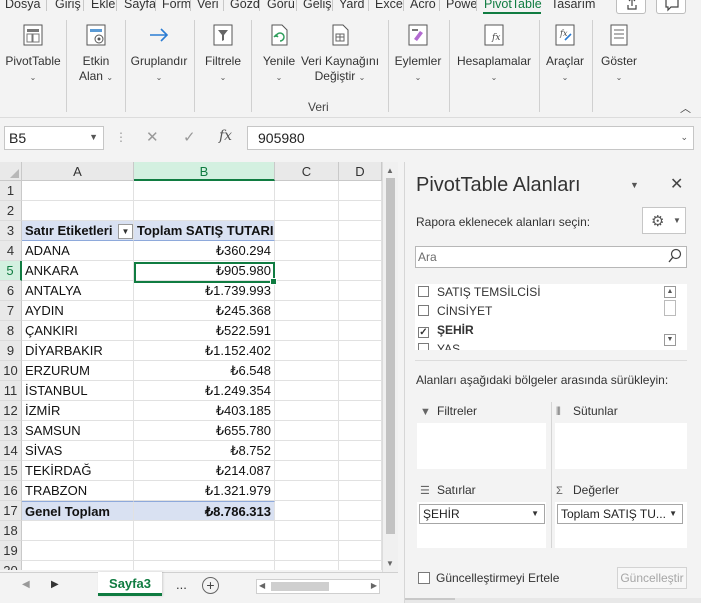  Describe the element at coordinates (621, 525) in the screenshot. I see `values-area: Toplam SATIŞ TU... ▼` at that location.